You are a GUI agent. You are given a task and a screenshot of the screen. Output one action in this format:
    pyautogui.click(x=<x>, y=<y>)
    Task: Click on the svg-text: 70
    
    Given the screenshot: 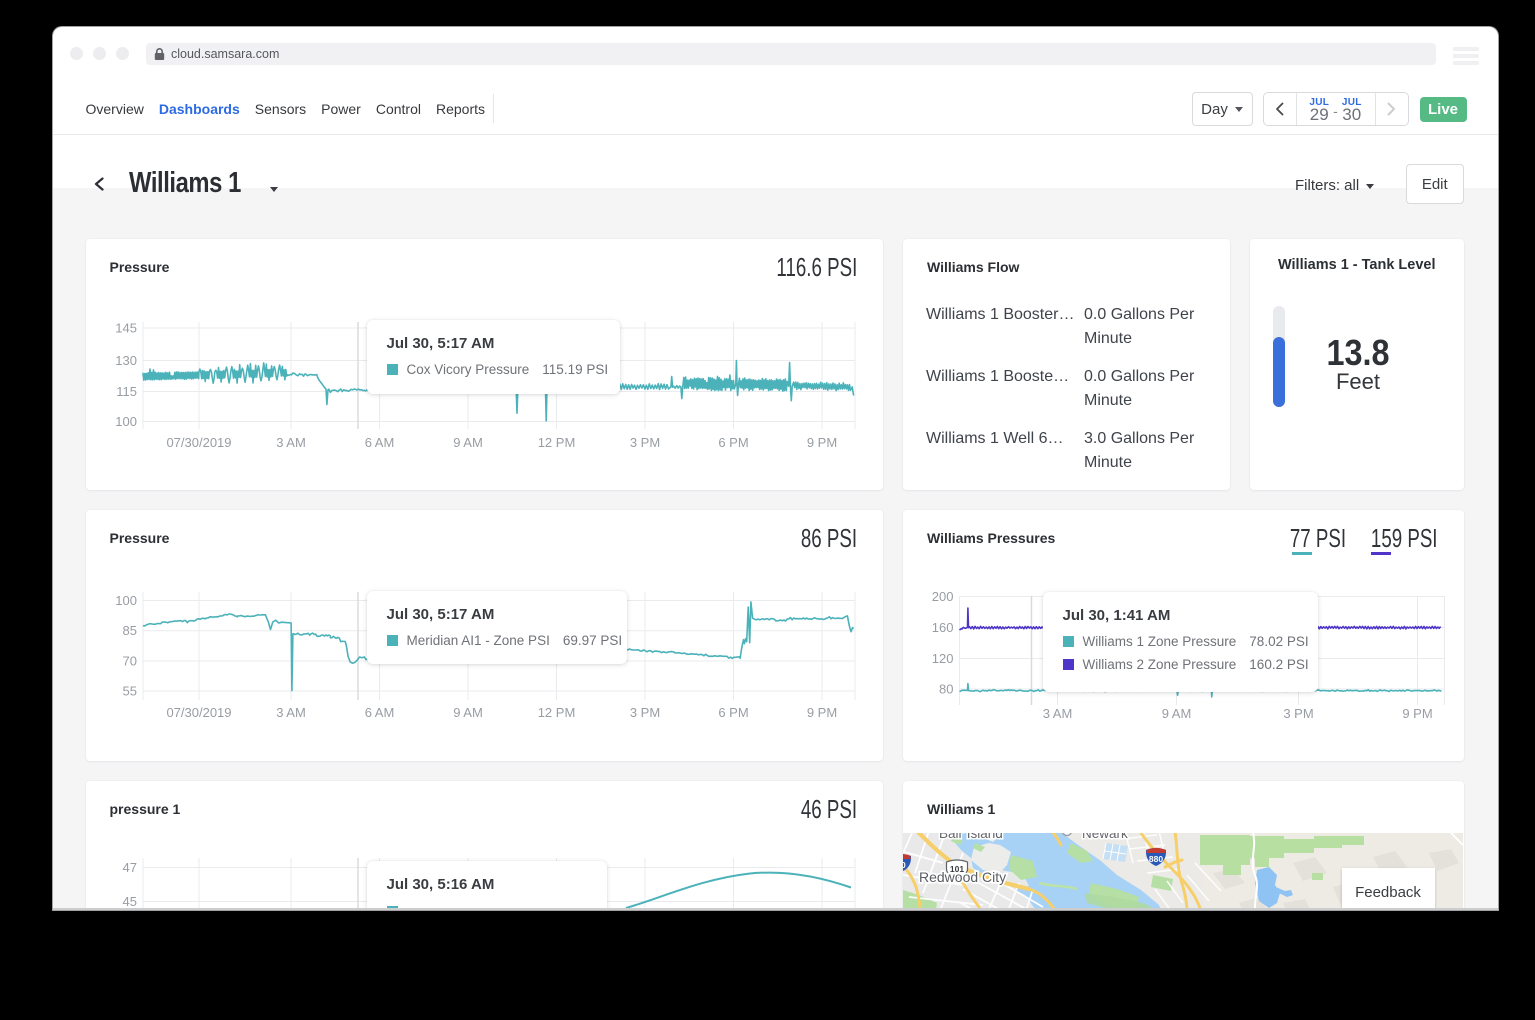 What is the action you would take?
    pyautogui.click(x=129, y=661)
    